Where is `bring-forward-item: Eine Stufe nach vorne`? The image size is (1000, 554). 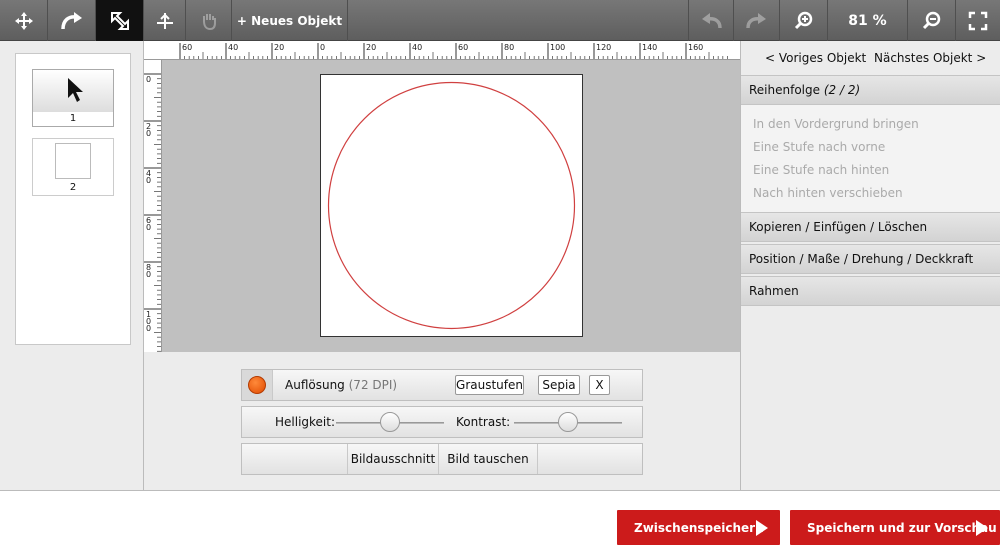
bring-forward-item: Eine Stufe nach vorne is located at coordinates (819, 147).